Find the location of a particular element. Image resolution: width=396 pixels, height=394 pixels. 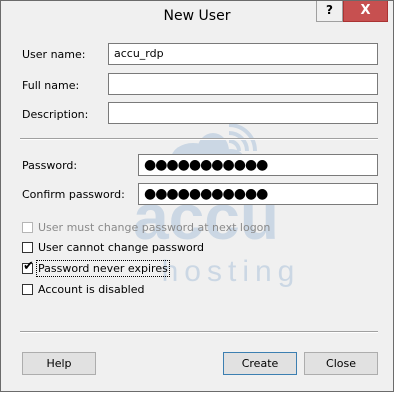

confirm-password-label: Confirm password: is located at coordinates (73, 194).